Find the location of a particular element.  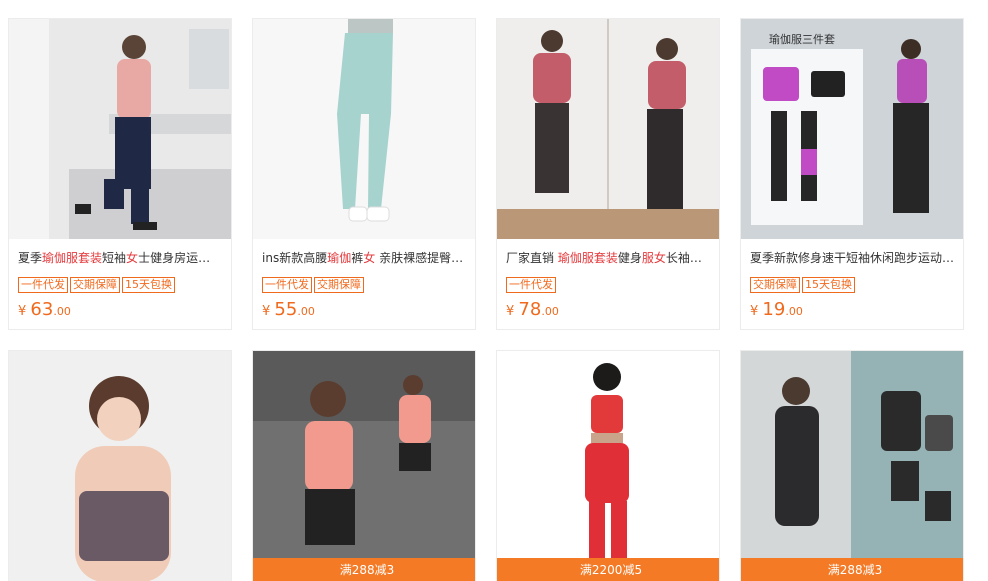

woman-purple-crop-top-icon is located at coordinates (120, 466).